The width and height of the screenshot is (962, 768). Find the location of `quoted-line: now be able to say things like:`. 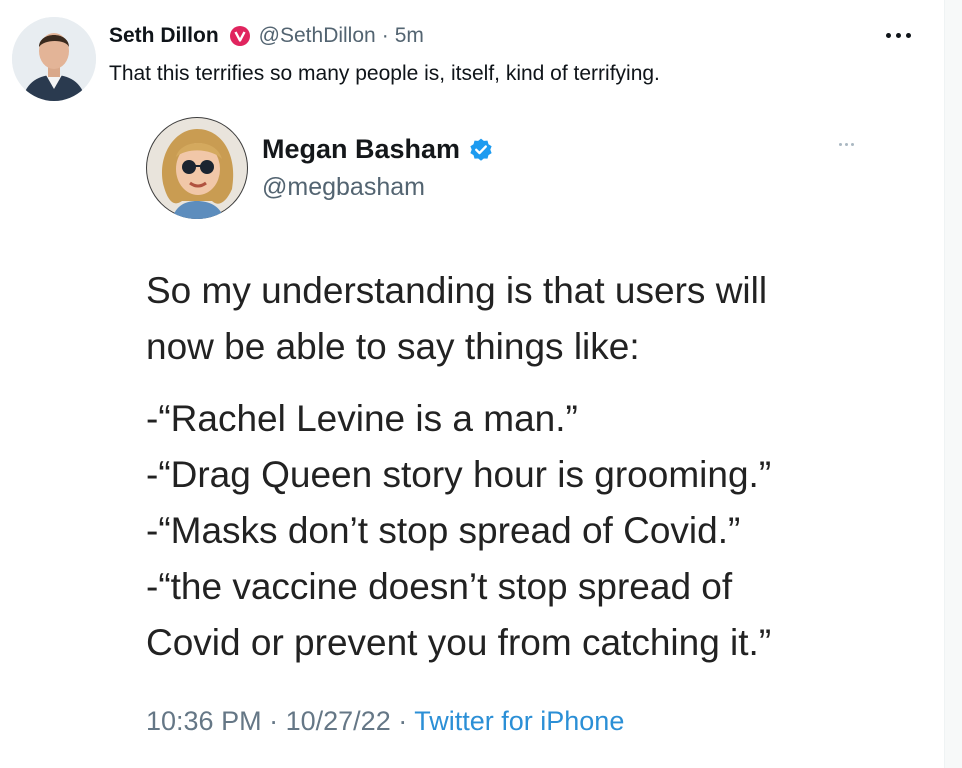

quoted-line: now be able to say things like: is located at coordinates (393, 346).